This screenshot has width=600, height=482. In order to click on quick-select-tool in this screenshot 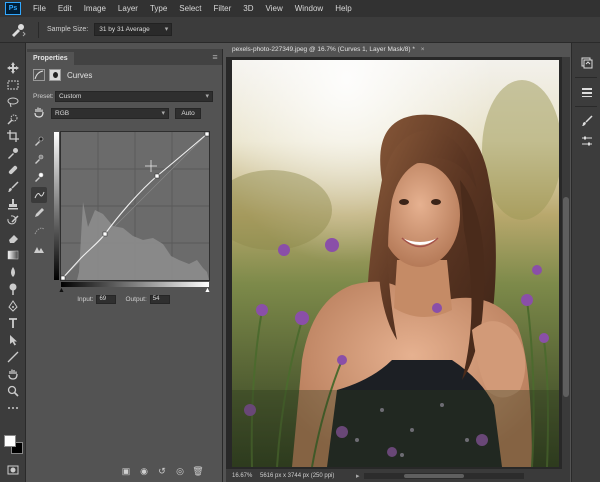, I will do `click(13, 118)`.